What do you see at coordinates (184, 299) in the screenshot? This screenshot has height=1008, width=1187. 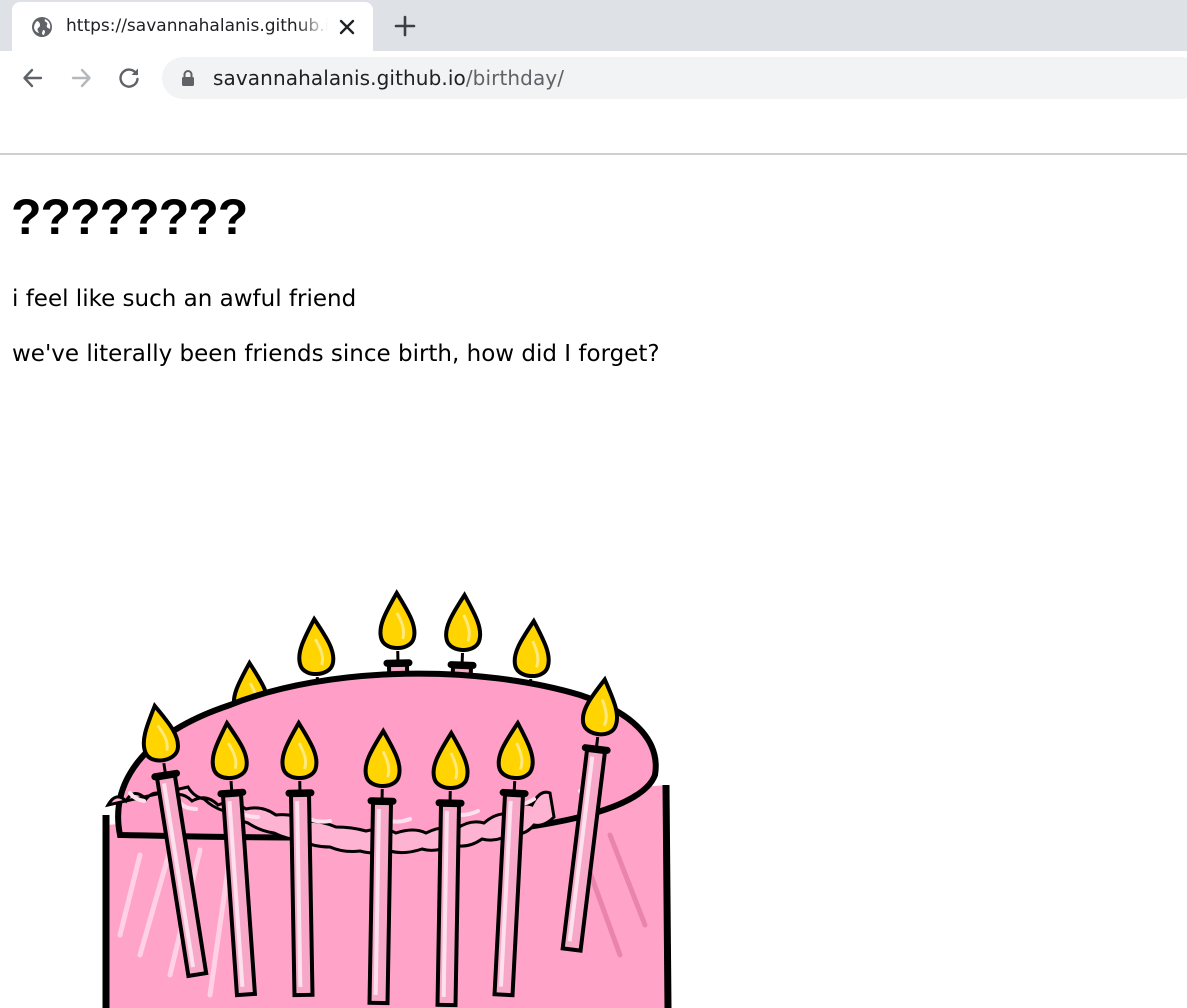 I see `paragraph-apology: i feel like such an awful friend` at bounding box center [184, 299].